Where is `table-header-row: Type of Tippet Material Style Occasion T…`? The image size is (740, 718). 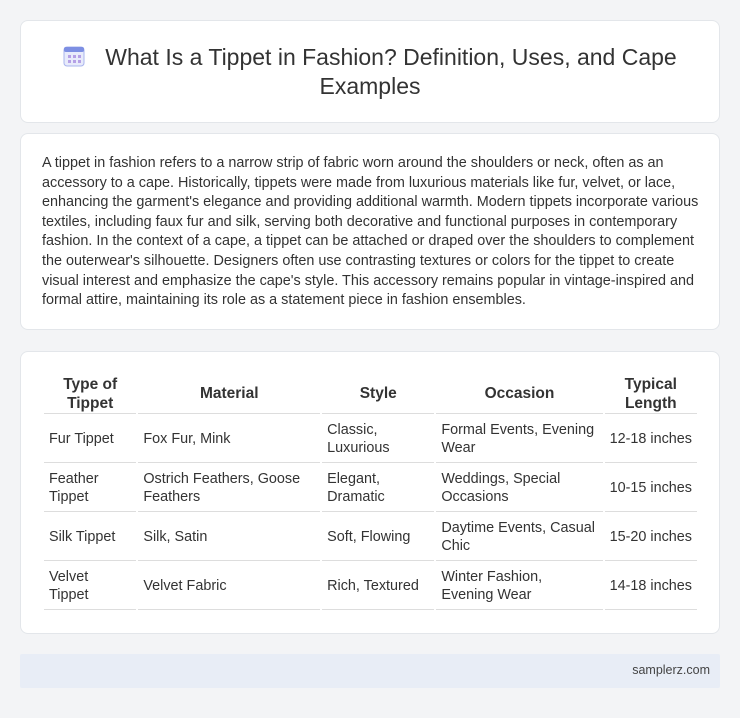
table-header-row: Type of Tippet Material Style Occasion T… is located at coordinates (370, 394).